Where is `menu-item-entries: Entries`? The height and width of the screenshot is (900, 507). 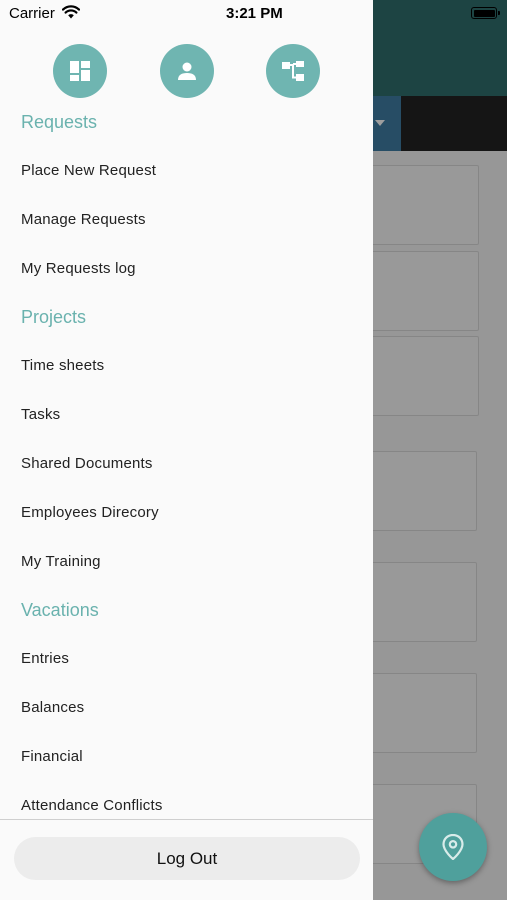 menu-item-entries: Entries is located at coordinates (45, 658).